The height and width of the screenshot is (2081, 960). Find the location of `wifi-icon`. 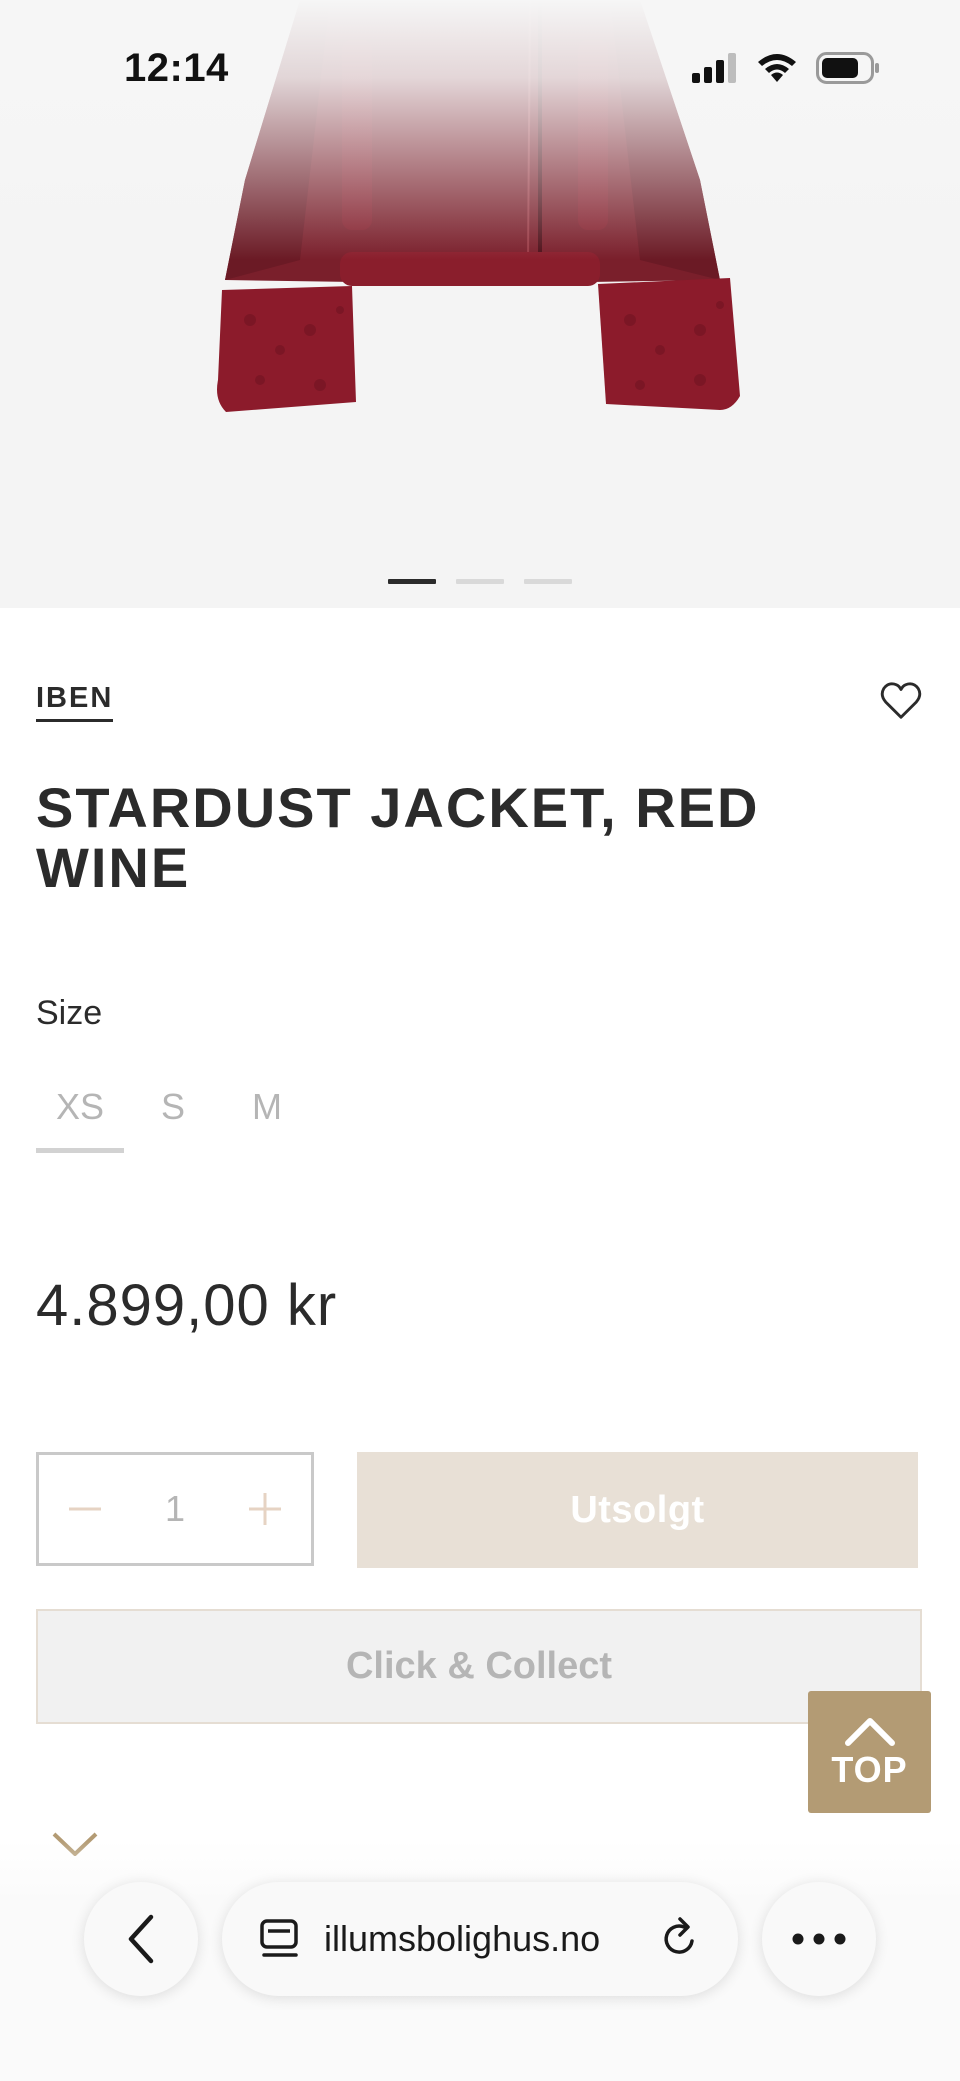

wifi-icon is located at coordinates (777, 68).